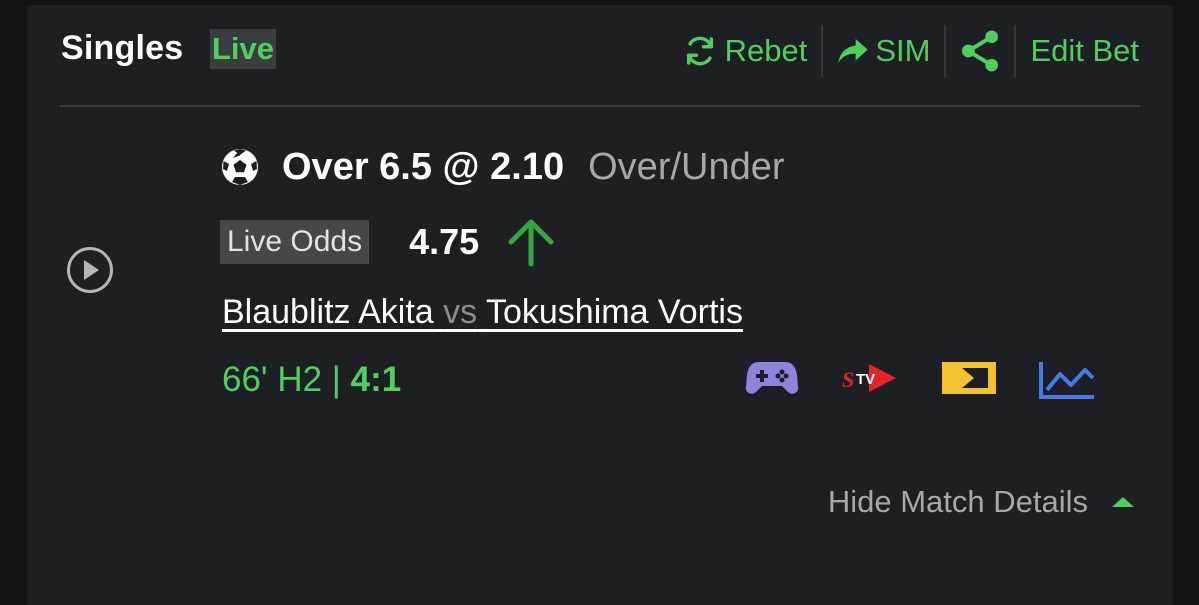 Image resolution: width=1199 pixels, height=605 pixels. Describe the element at coordinates (243, 49) in the screenshot. I see `live-badge: Live` at that location.